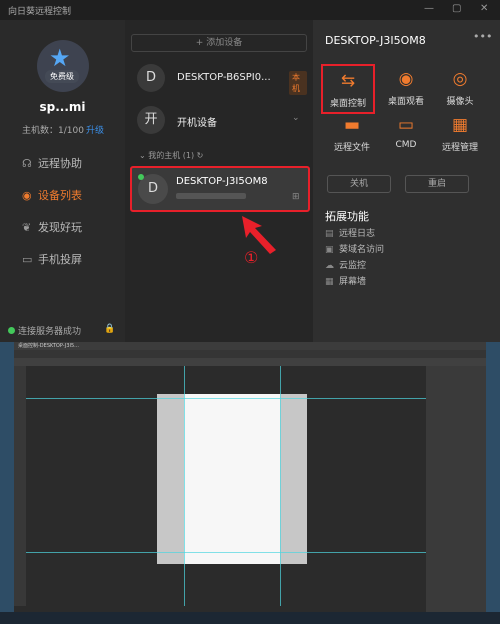 The image size is (500, 624). Describe the element at coordinates (329, 282) in the screenshot. I see `screen-wall-icon: ▦` at that location.